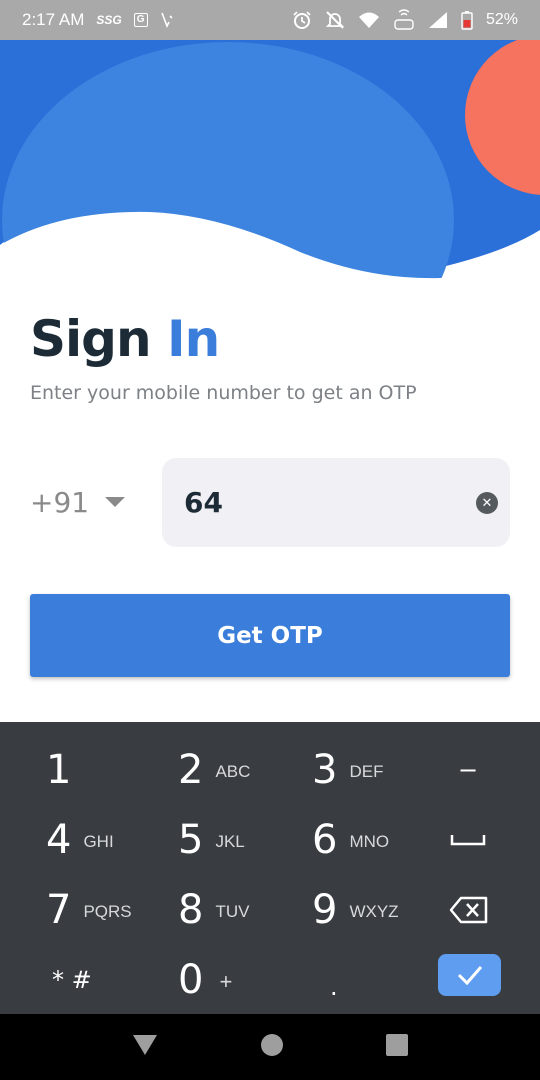 The width and height of the screenshot is (540, 1080). I want to click on key-5: 5 JKL, so click(243, 840).